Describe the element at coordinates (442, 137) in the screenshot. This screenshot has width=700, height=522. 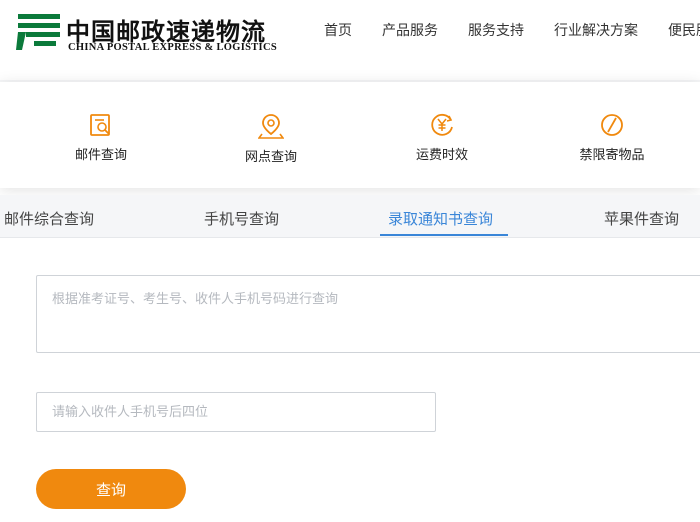
I see `quick-link-freight-time: 运费时效` at that location.